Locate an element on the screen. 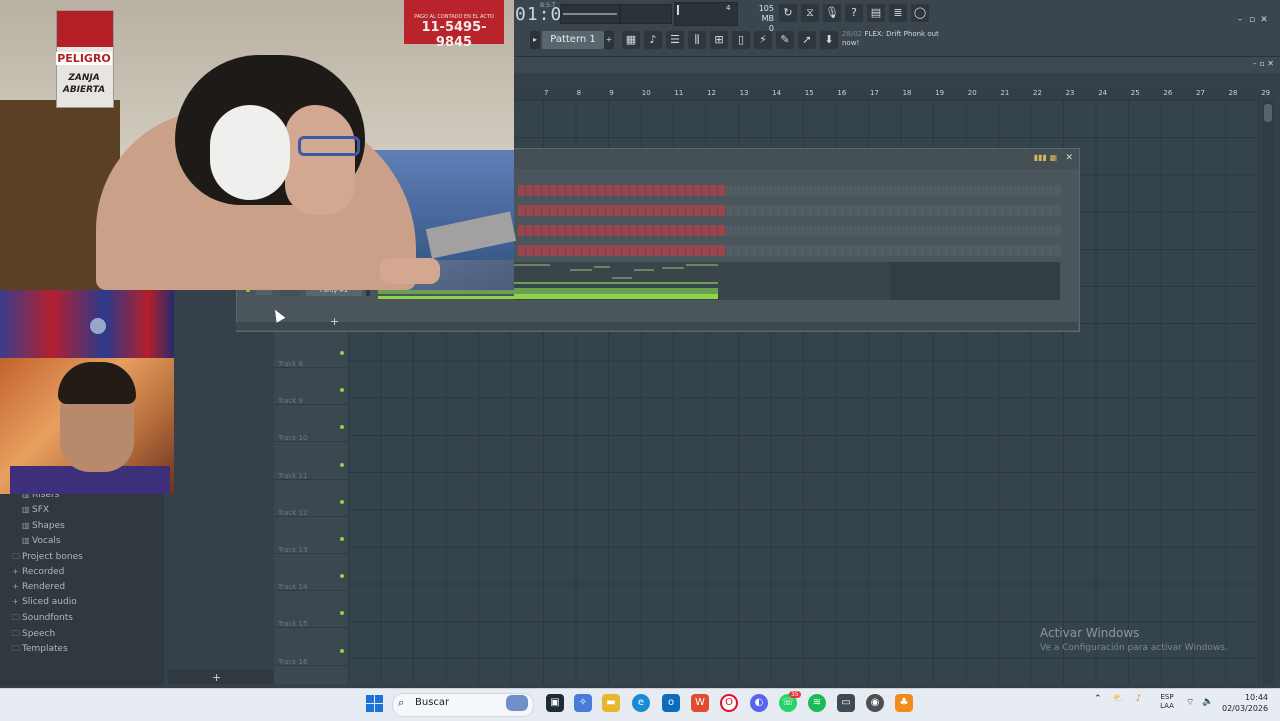 This screenshot has width=1280, height=721. window-controls: – ▫ ✕ is located at coordinates (1252, 16).